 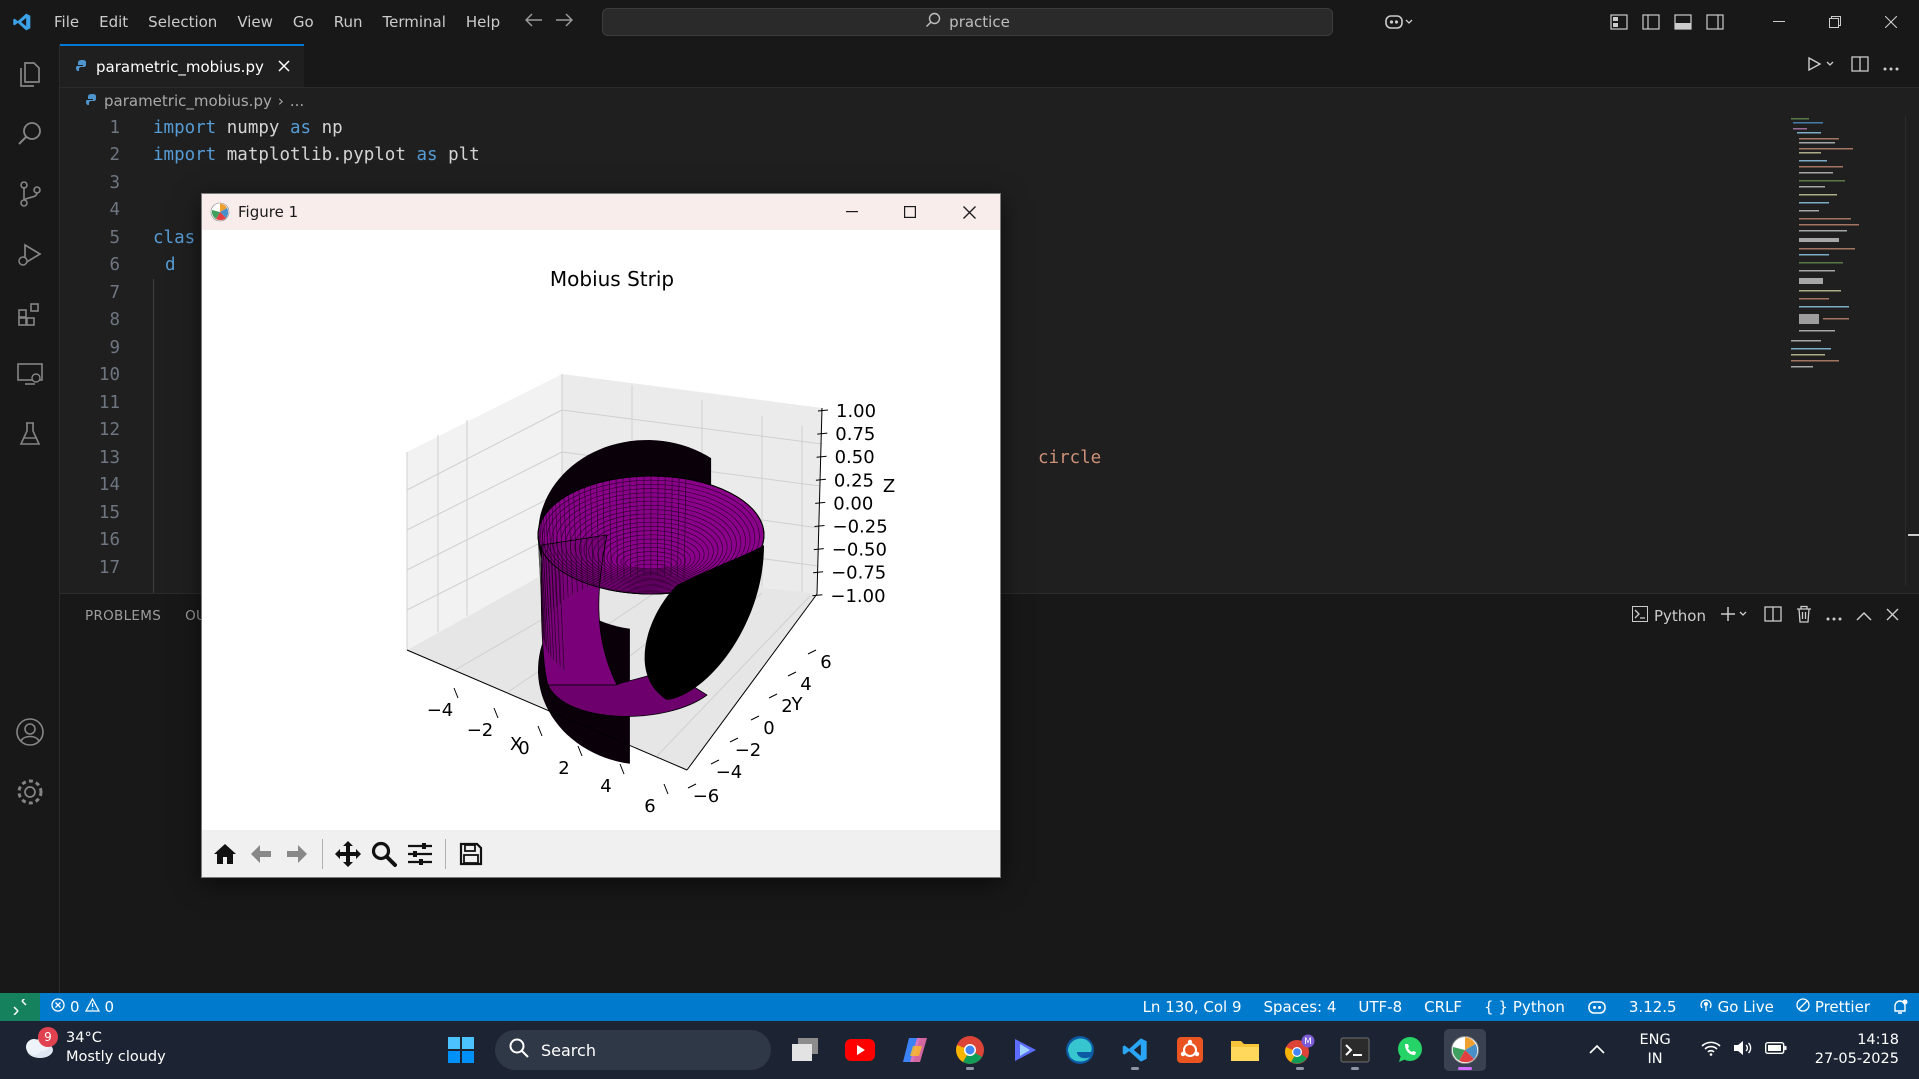 I want to click on taskbar-apps: Search M, so click(x=963, y=1050).